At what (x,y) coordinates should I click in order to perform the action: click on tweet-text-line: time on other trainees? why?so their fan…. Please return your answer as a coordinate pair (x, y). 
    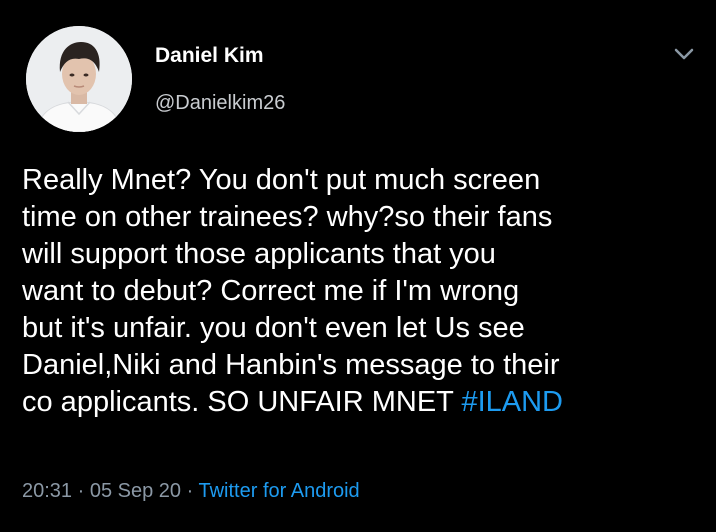
    Looking at the image, I should click on (287, 217).